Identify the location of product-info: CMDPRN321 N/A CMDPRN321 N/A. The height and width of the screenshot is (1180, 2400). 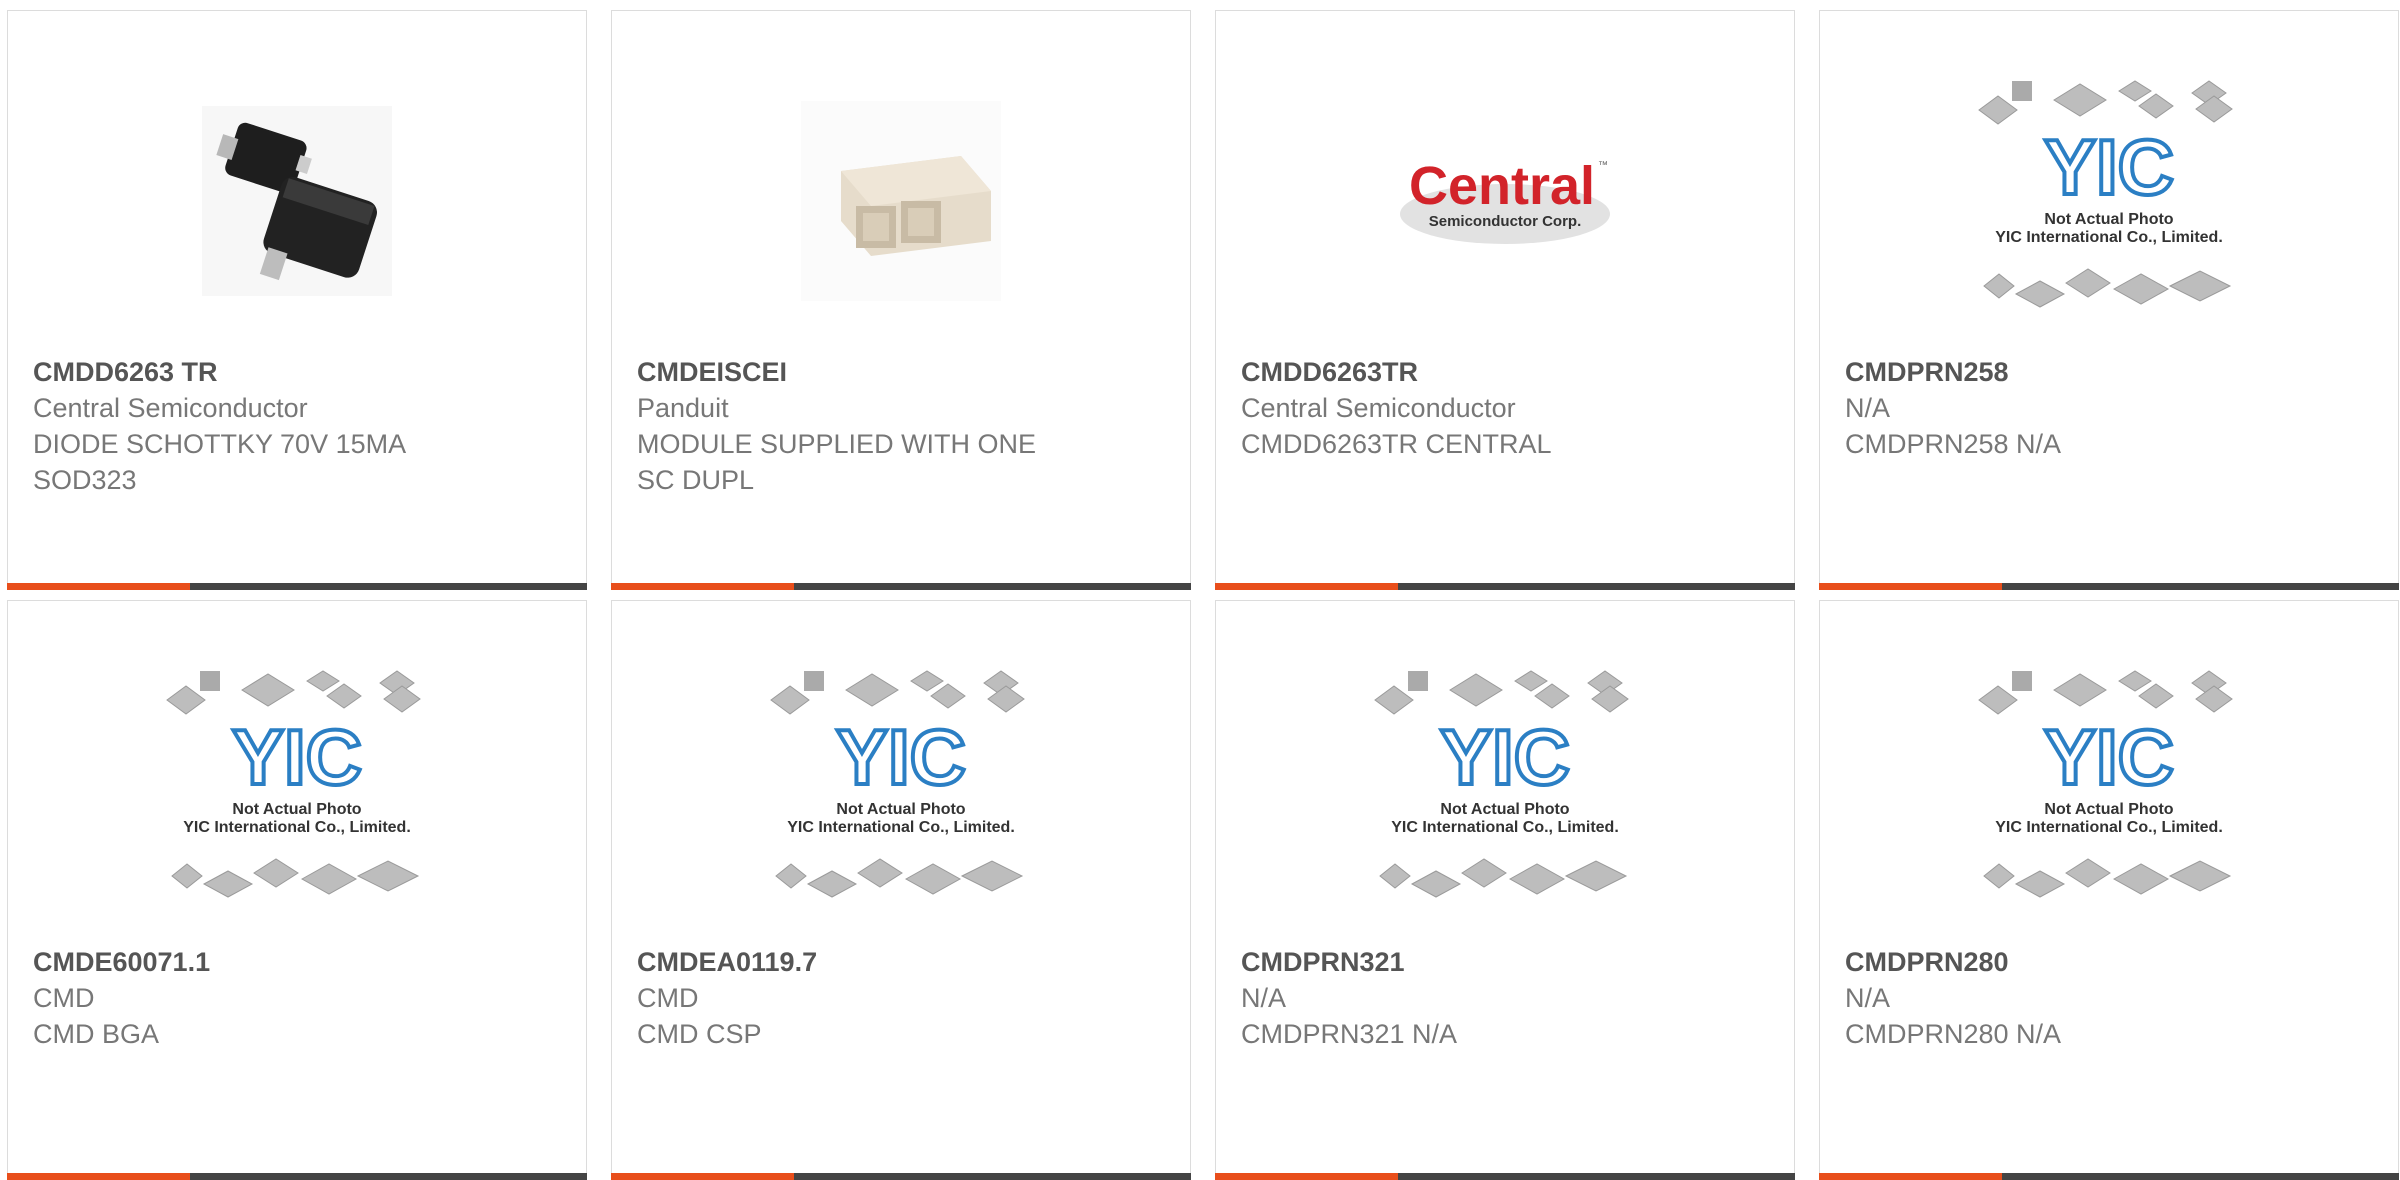
(1505, 998).